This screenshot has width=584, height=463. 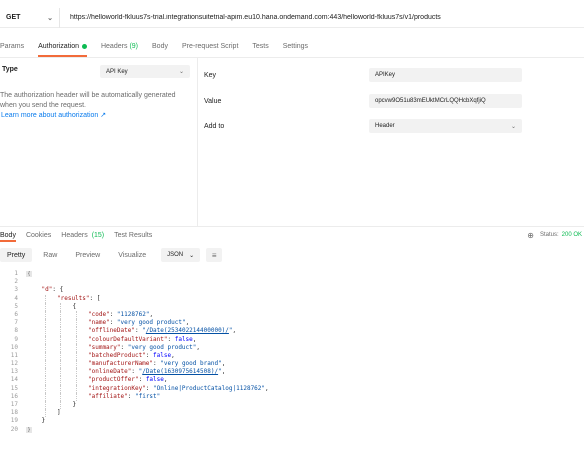 I want to click on code-line: 16 "affiliate": "first", so click(x=292, y=396).